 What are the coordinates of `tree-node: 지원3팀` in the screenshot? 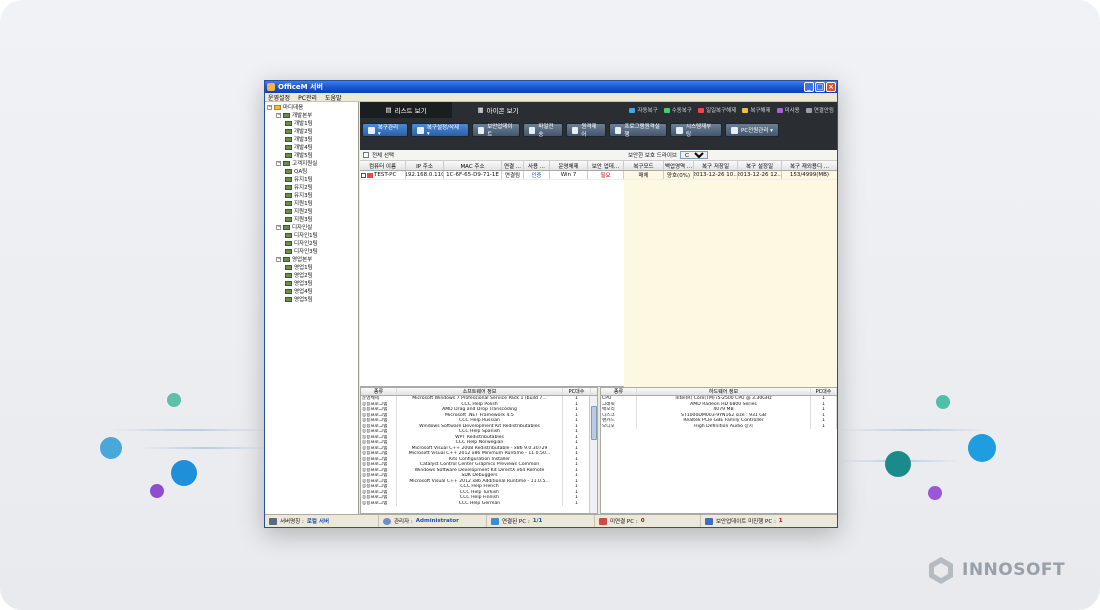 It's located at (311, 219).